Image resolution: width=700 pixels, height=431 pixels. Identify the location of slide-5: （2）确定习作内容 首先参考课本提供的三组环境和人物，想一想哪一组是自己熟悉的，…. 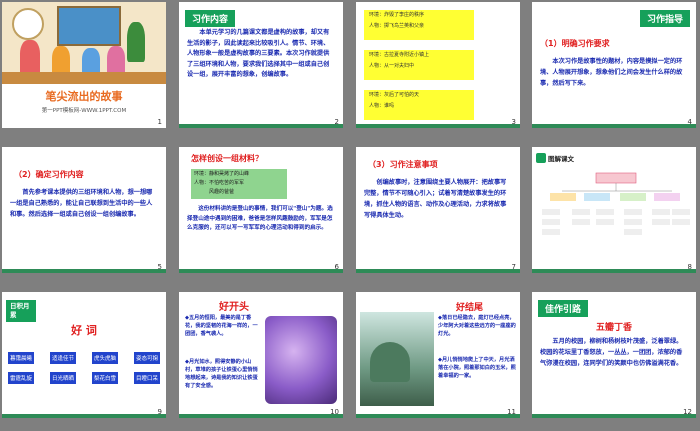
(84, 210).